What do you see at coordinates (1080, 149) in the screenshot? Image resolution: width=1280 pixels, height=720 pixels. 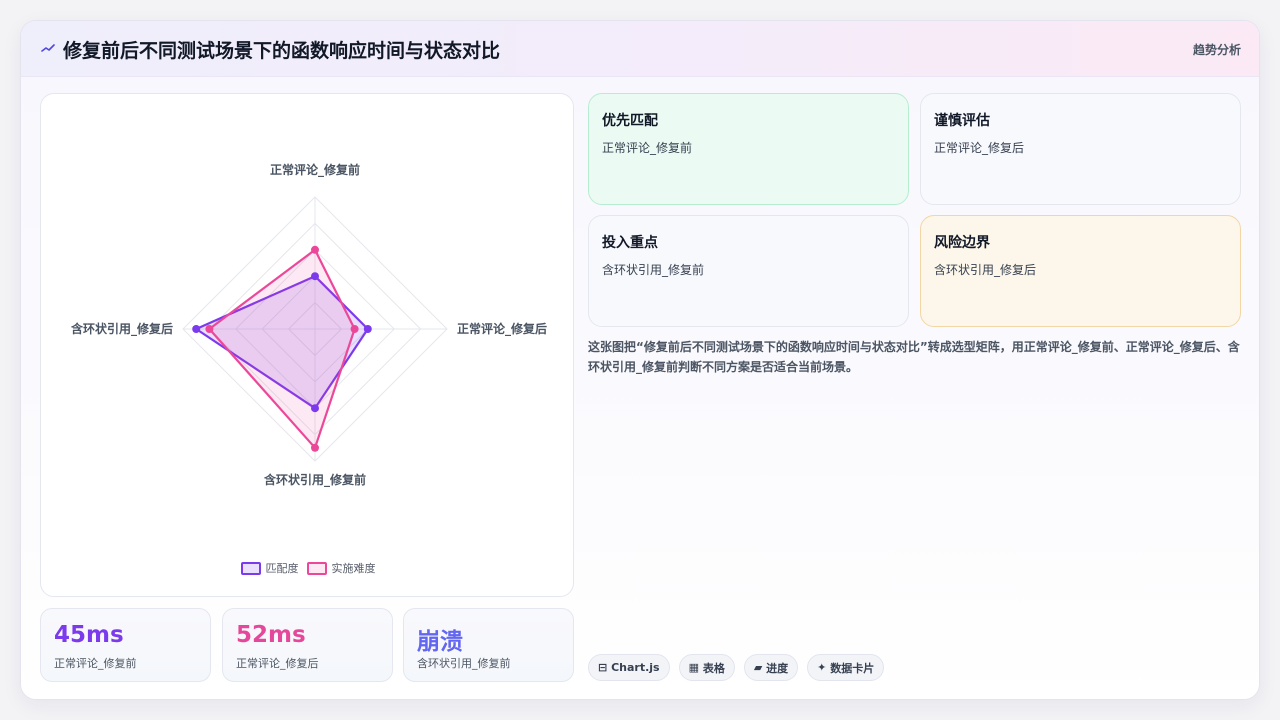 I see `quadrant-careful-evaluation: 谨慎评估 正常评论_修复后` at bounding box center [1080, 149].